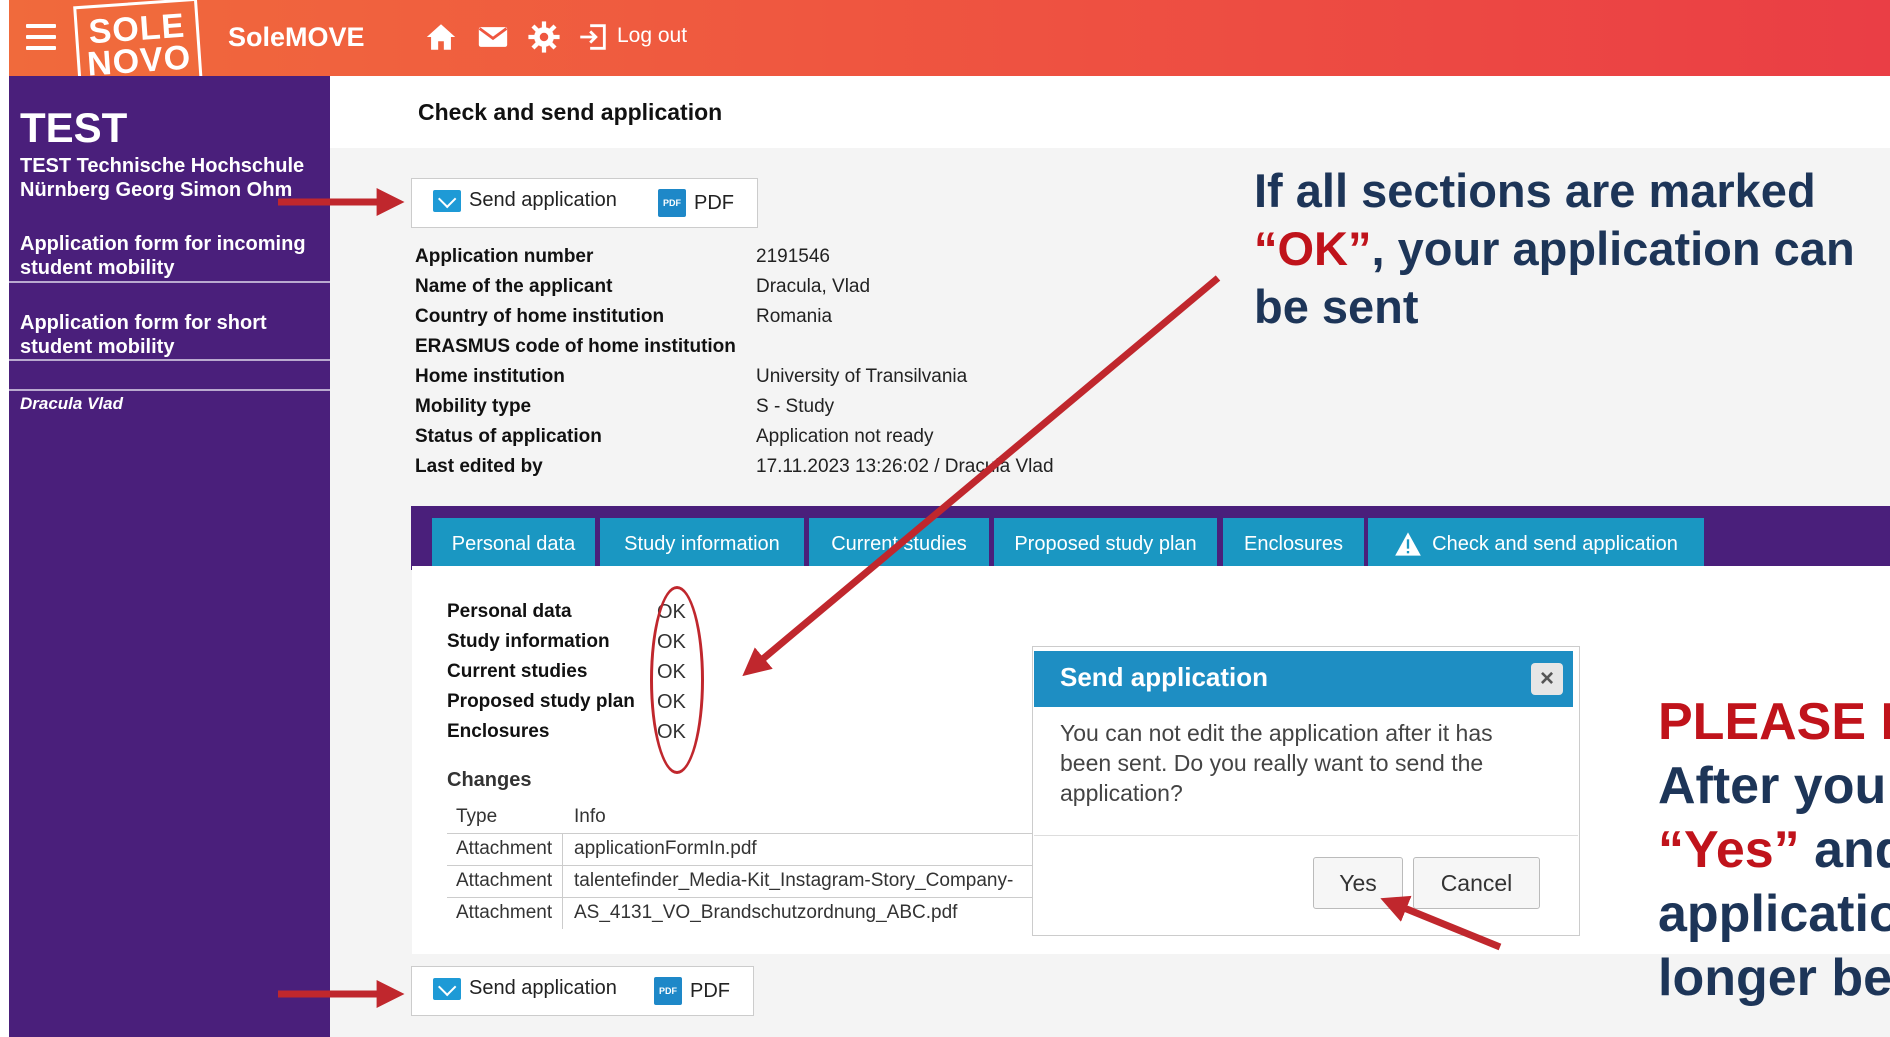  I want to click on hamburger-menu-icon, so click(41, 37).